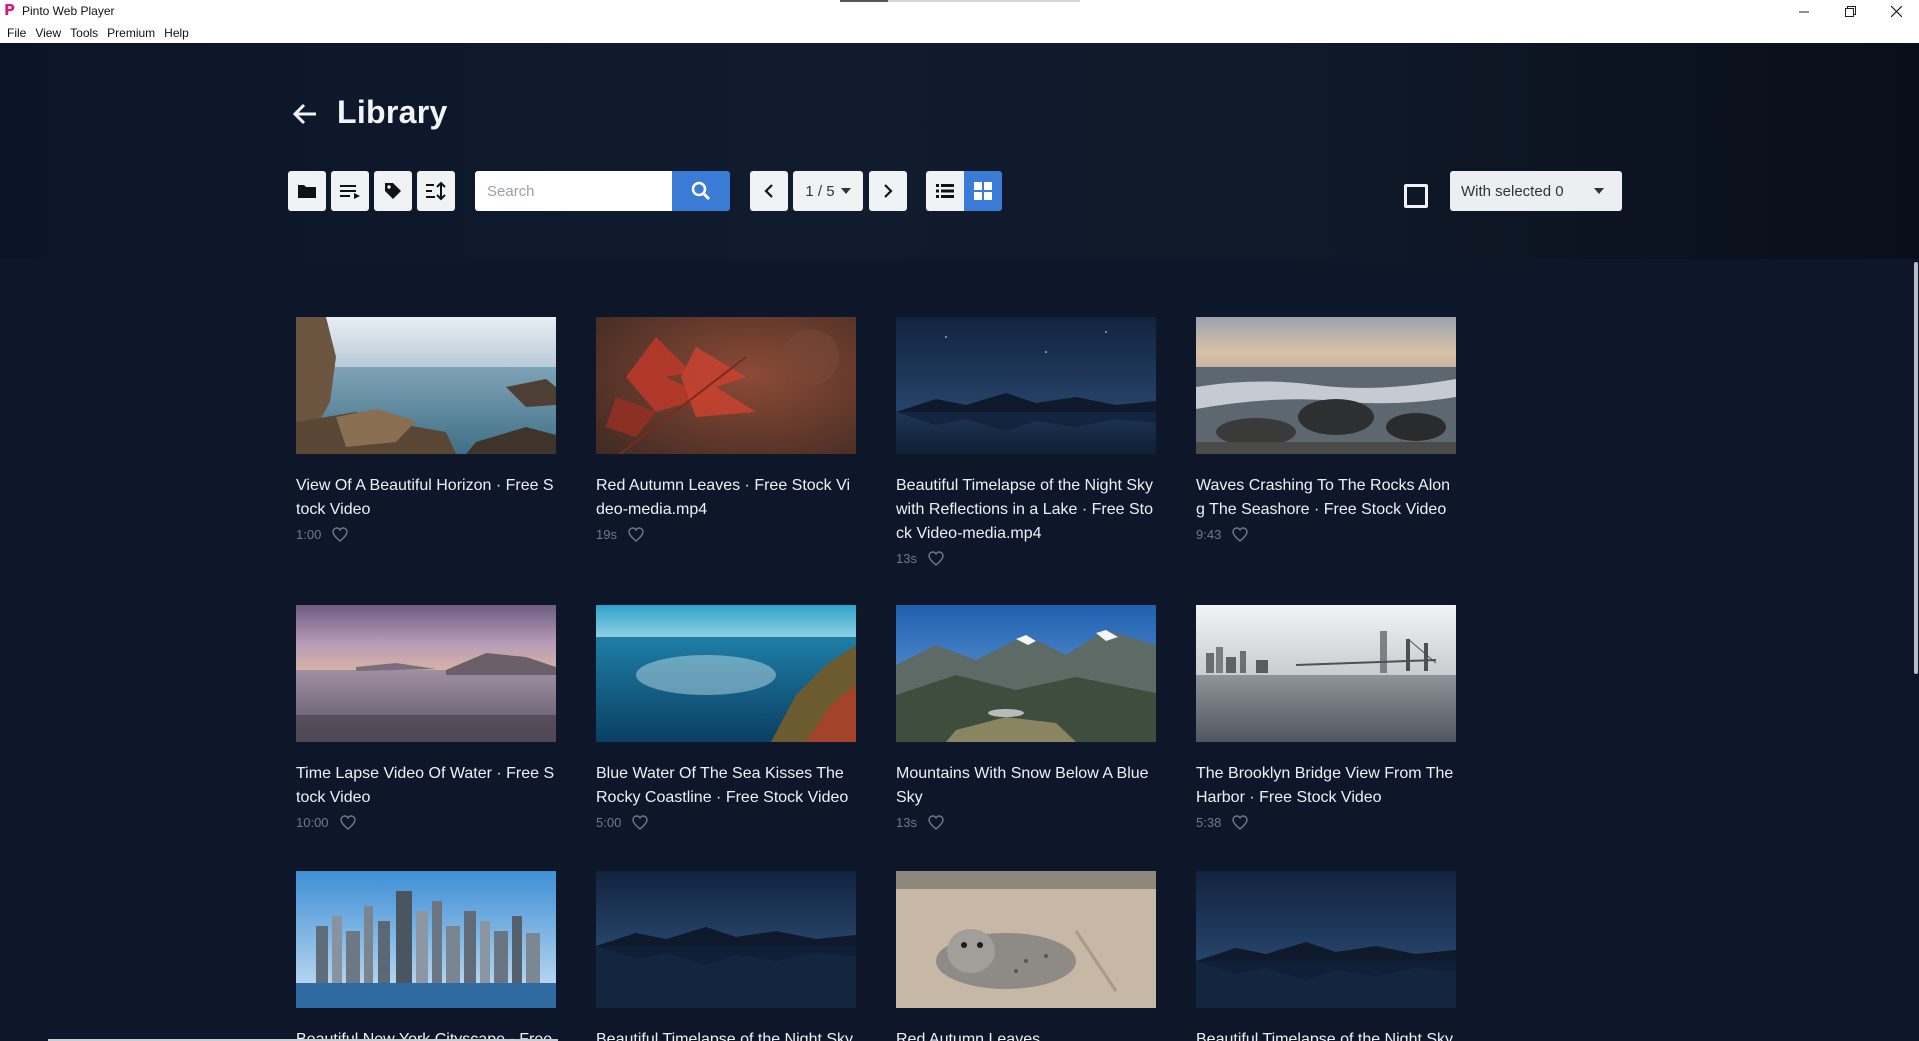  Describe the element at coordinates (393, 191) in the screenshot. I see `tags-button` at that location.